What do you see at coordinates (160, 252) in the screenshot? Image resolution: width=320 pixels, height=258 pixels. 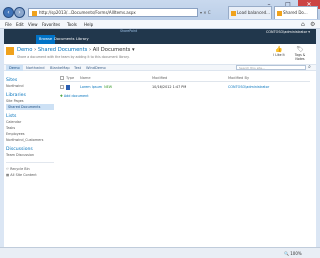 I see `status-bar: 🔍 100%` at bounding box center [160, 252].